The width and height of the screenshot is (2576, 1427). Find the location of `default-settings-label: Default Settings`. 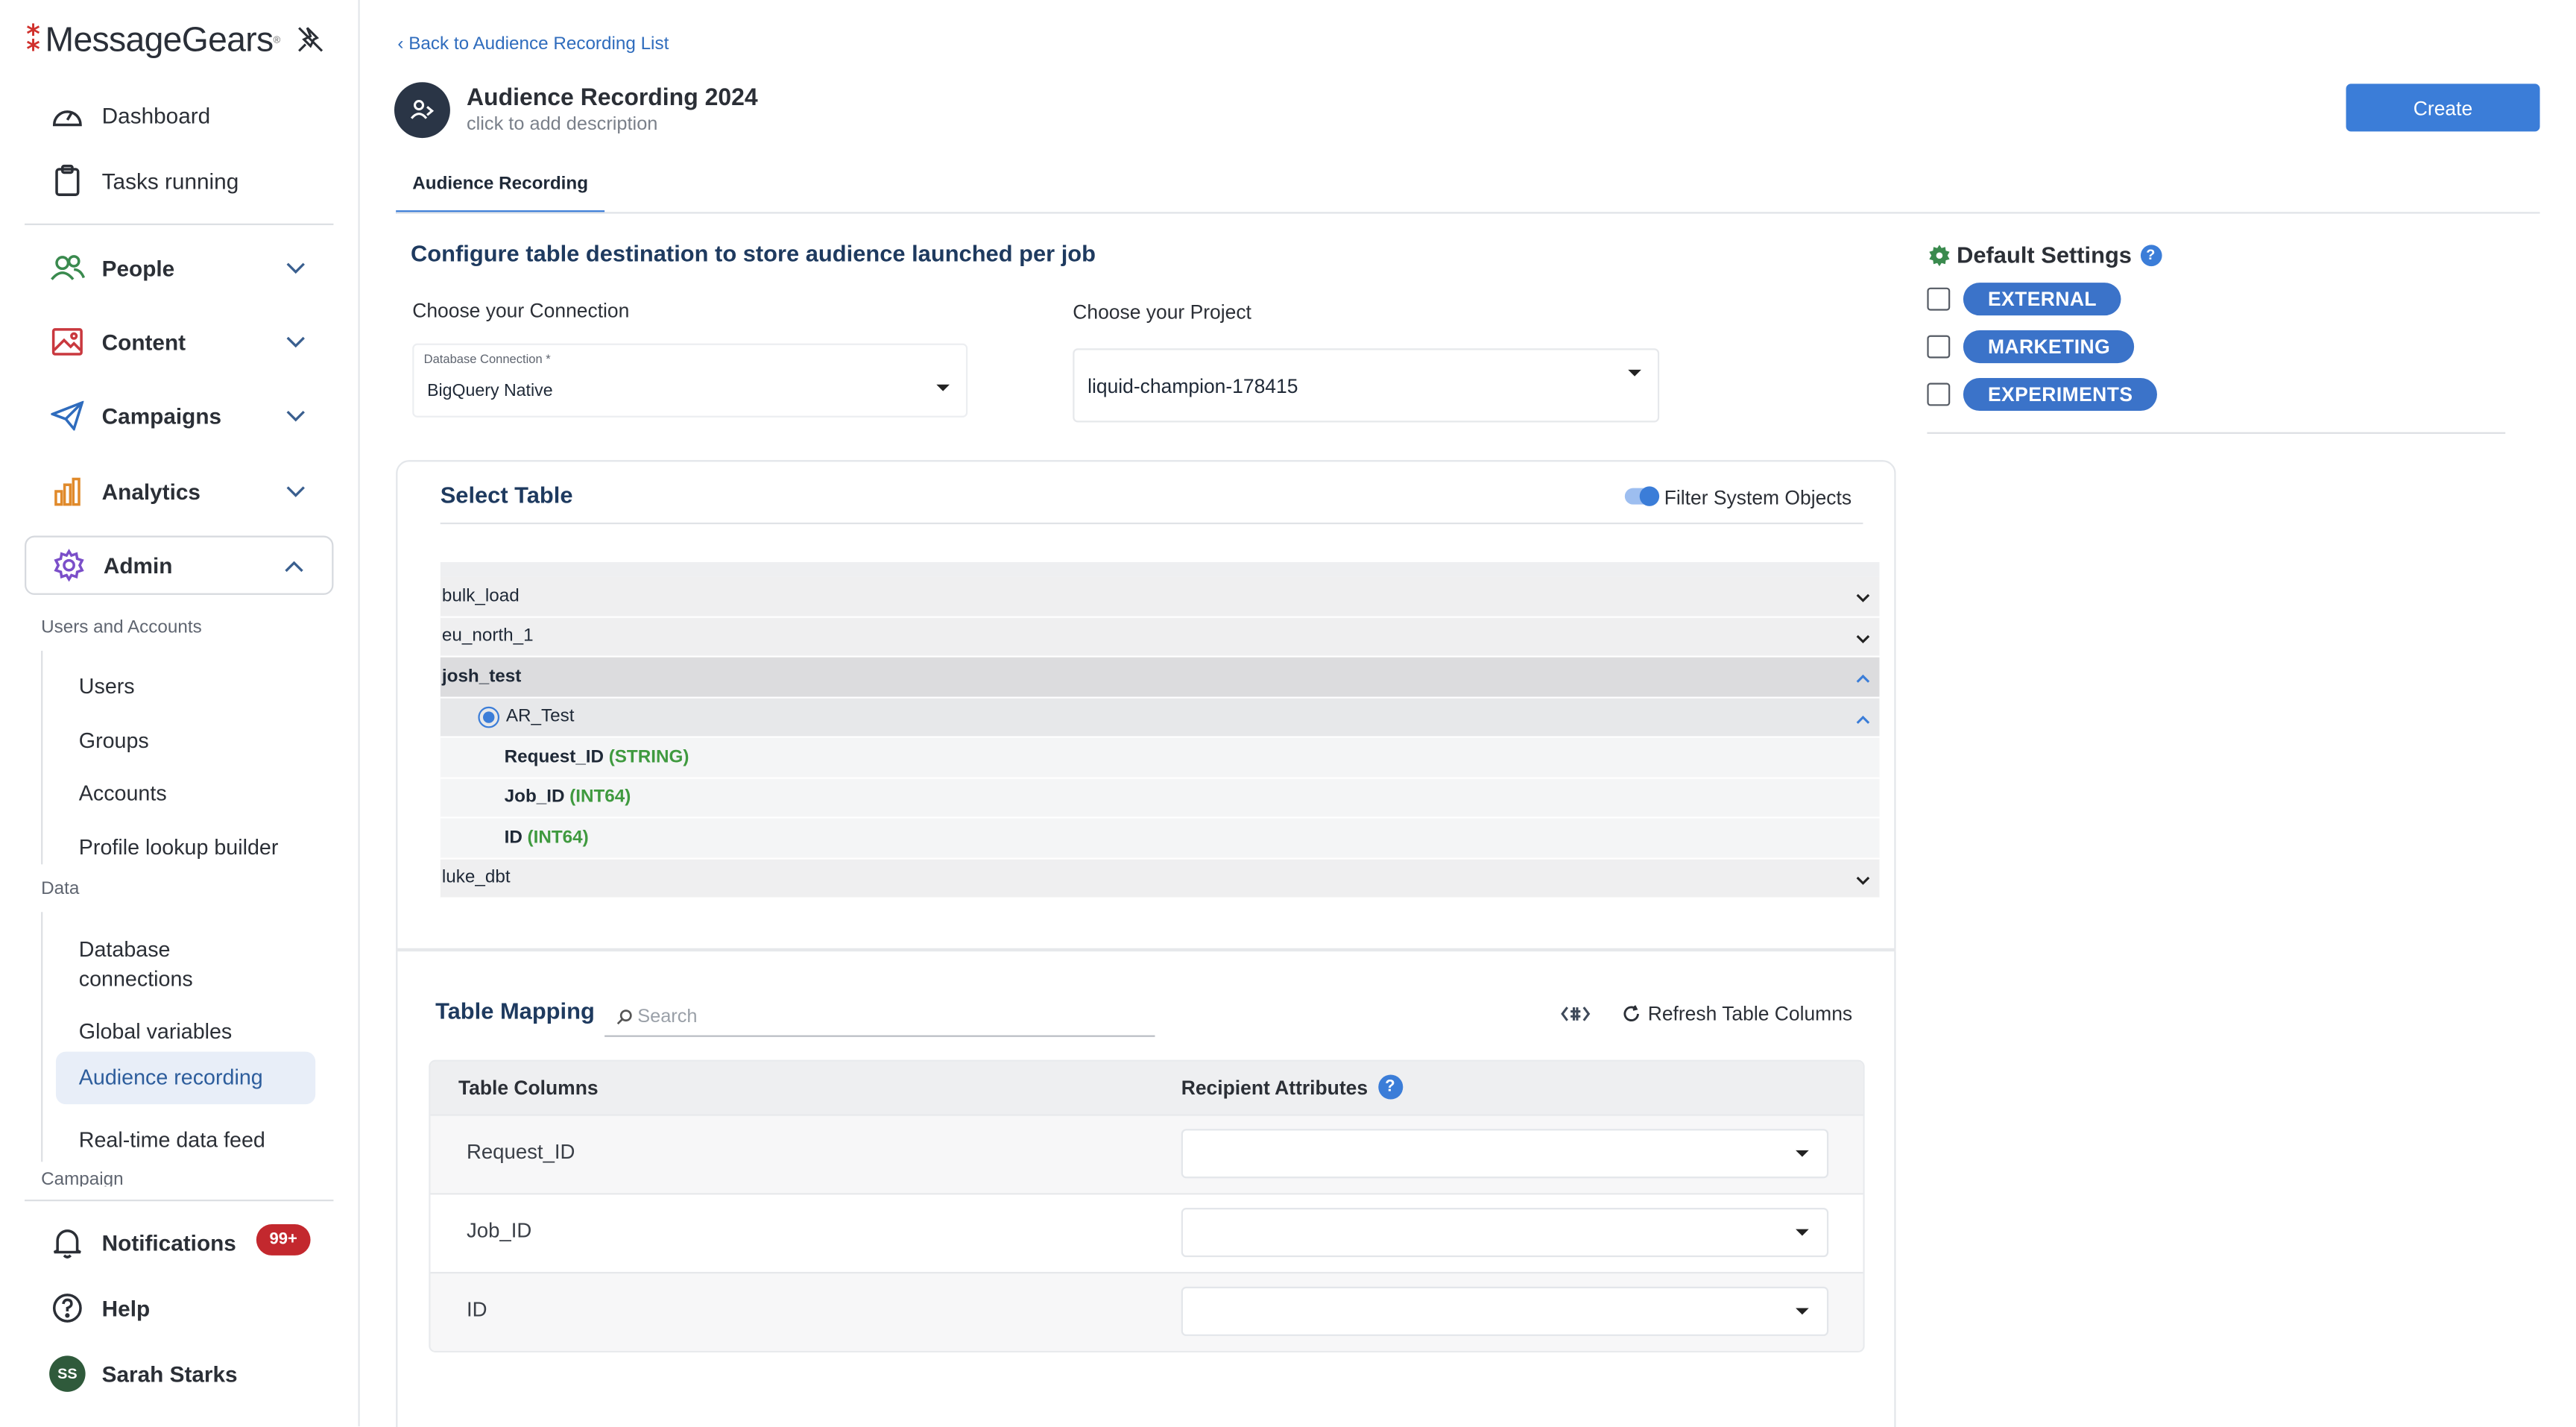

default-settings-label: Default Settings is located at coordinates (2044, 255).